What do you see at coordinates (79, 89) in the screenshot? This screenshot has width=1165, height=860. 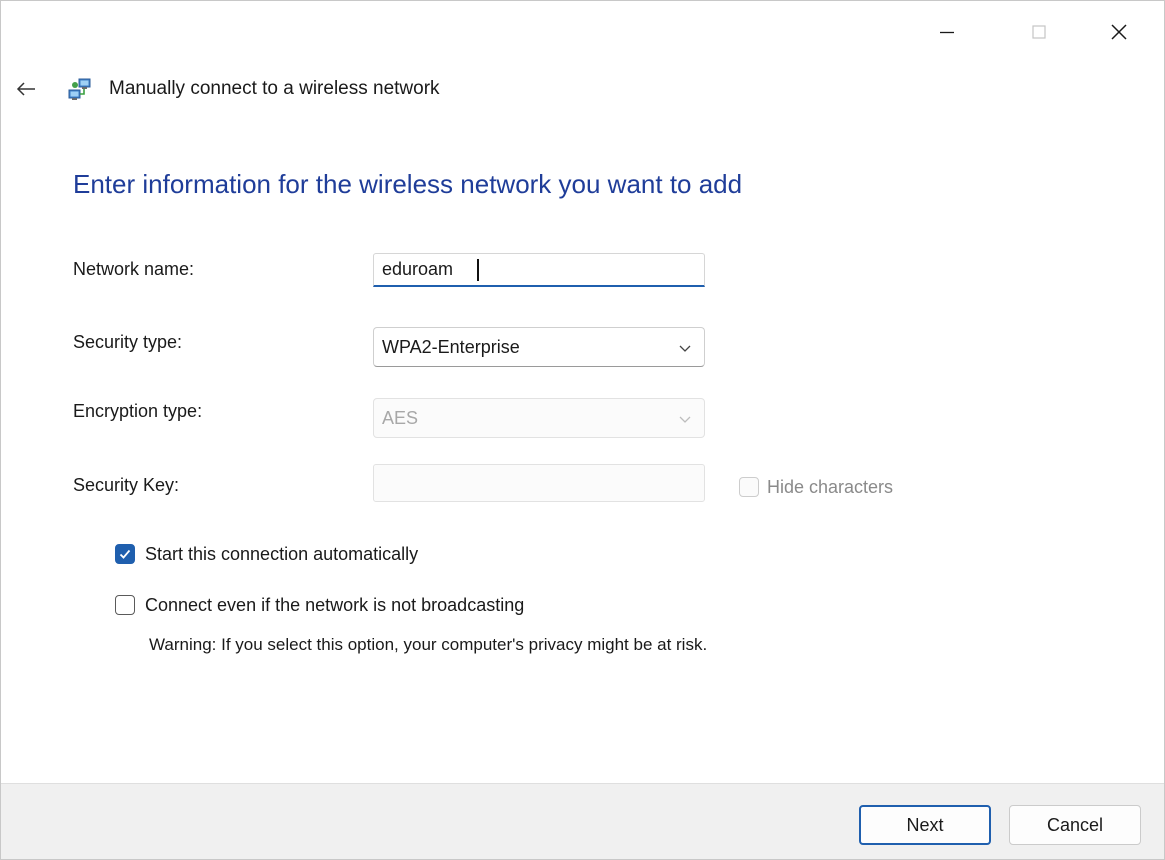 I see `network-connection-icon` at bounding box center [79, 89].